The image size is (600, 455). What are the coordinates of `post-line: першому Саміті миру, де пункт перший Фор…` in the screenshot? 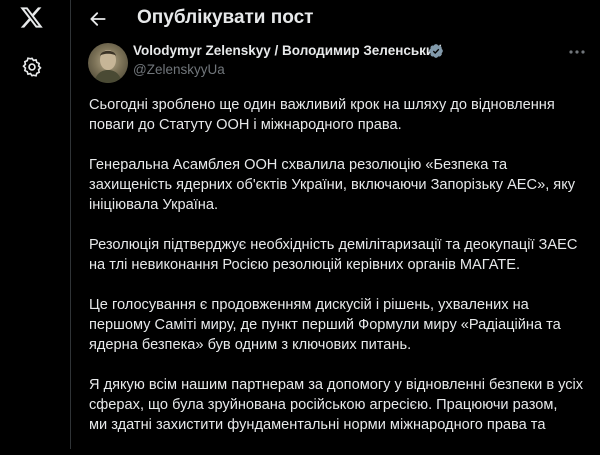 It's located at (325, 325).